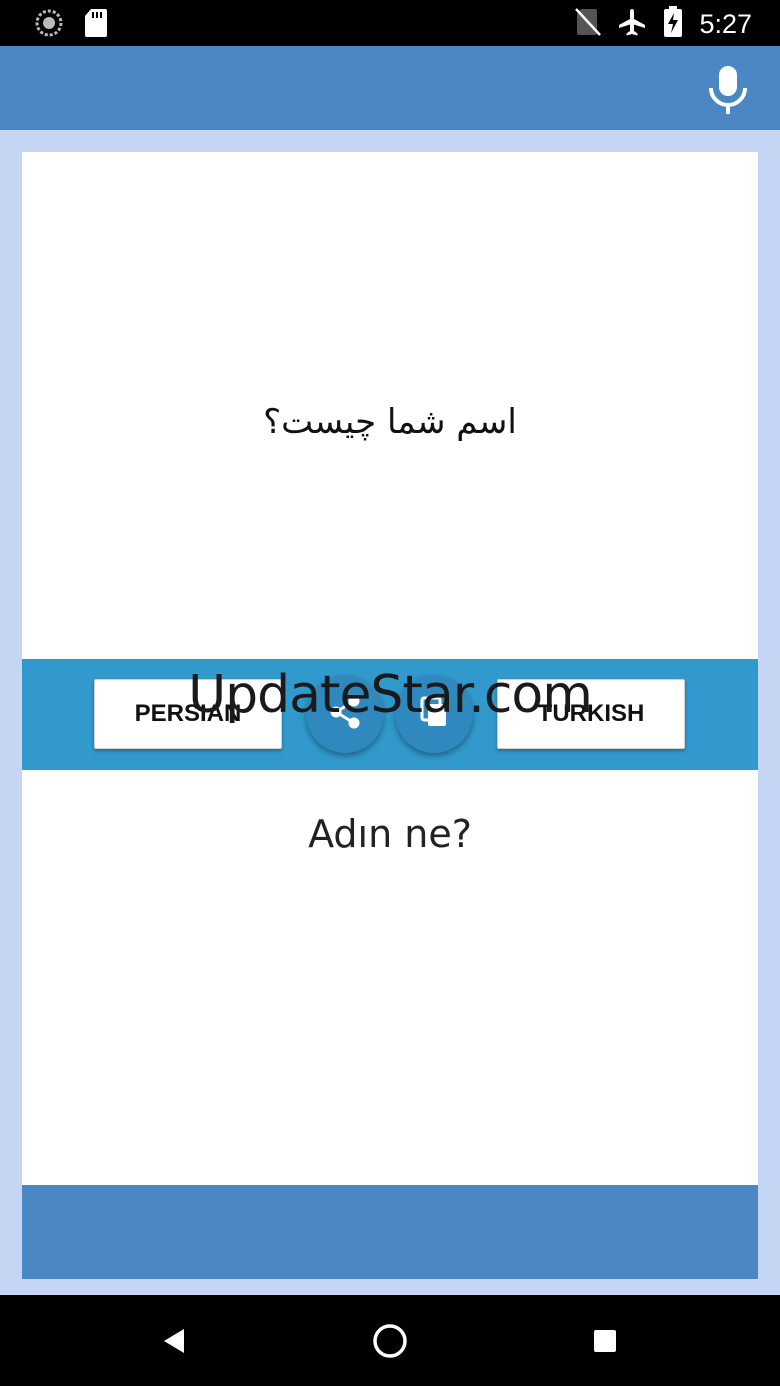  I want to click on microphone-button, so click(728, 90).